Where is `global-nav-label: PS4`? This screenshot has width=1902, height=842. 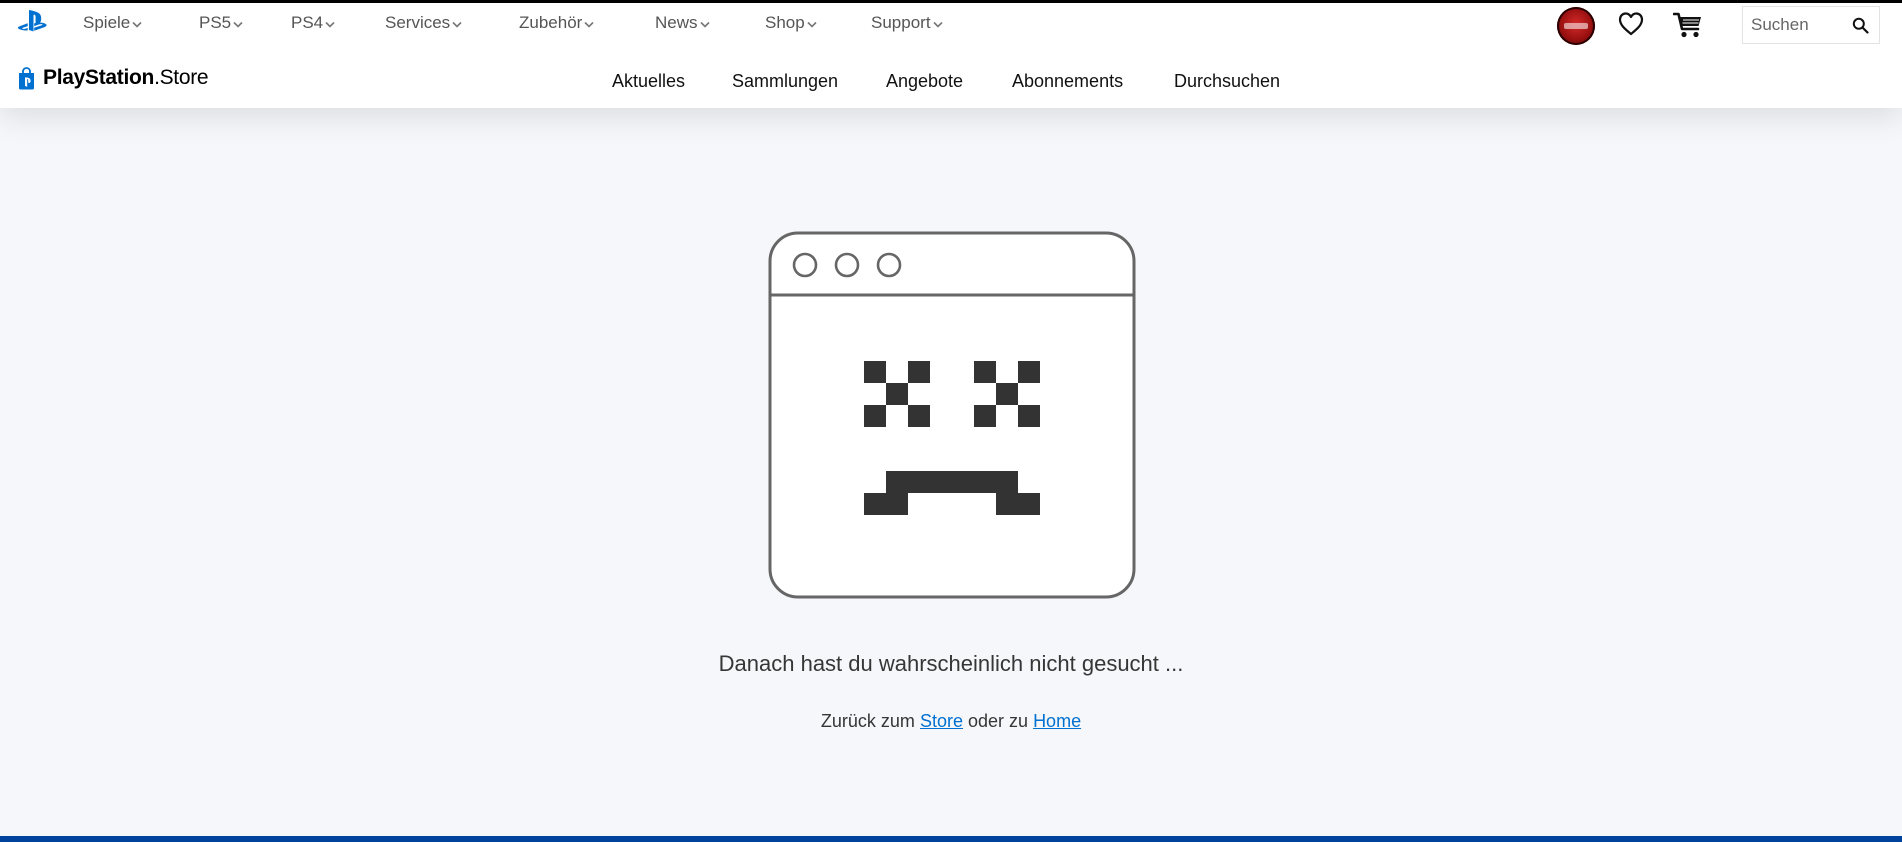
global-nav-label: PS4 is located at coordinates (307, 22).